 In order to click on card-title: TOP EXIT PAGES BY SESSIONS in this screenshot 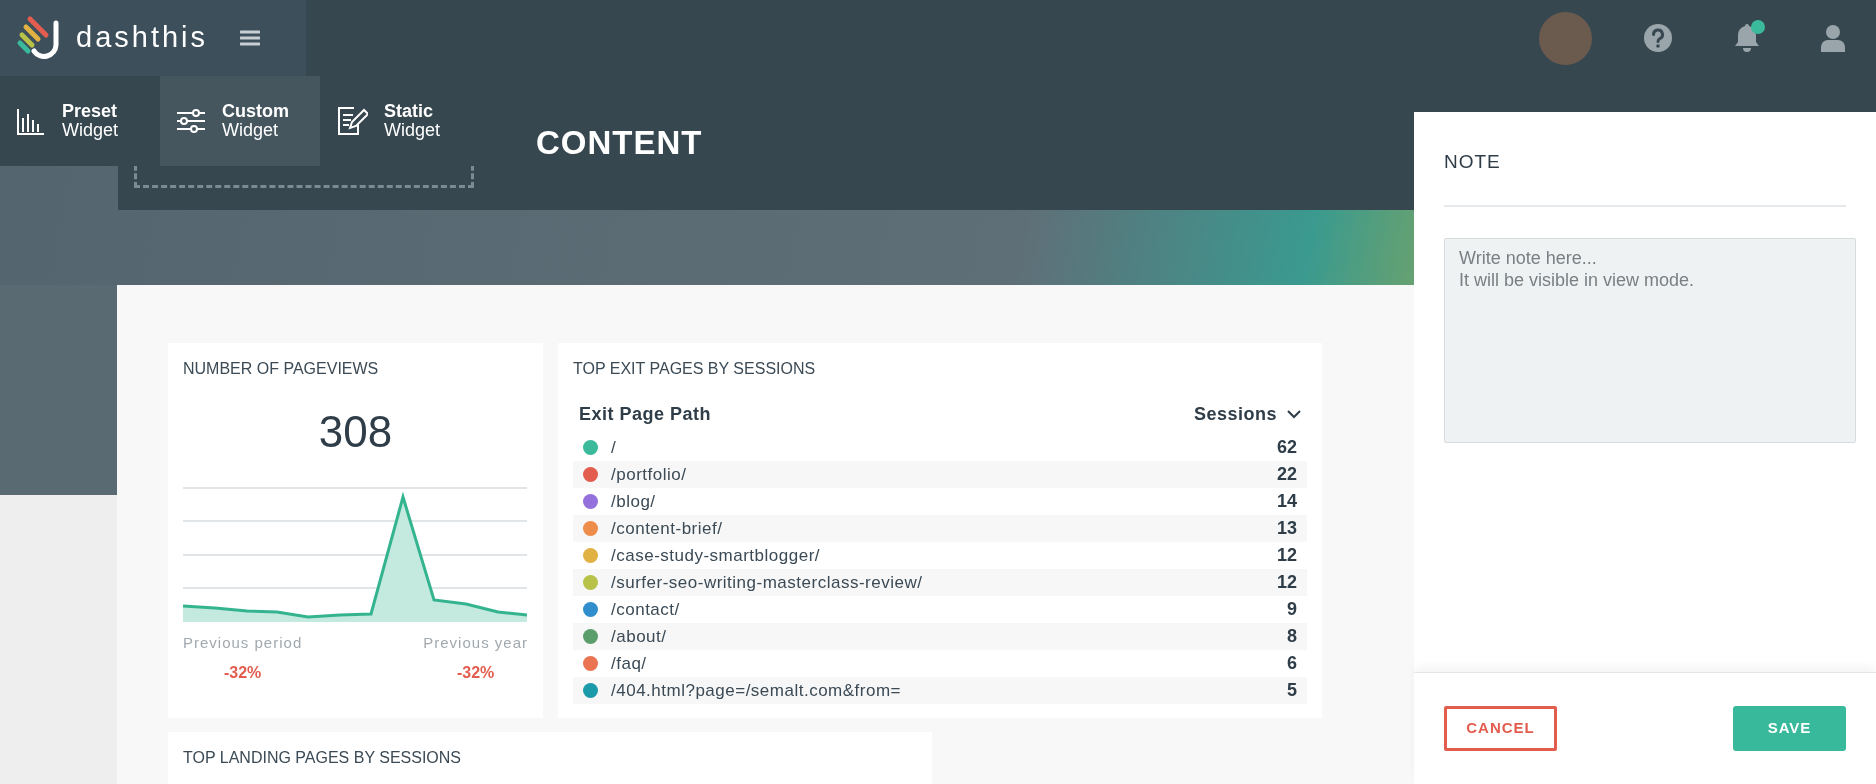, I will do `click(695, 369)`.